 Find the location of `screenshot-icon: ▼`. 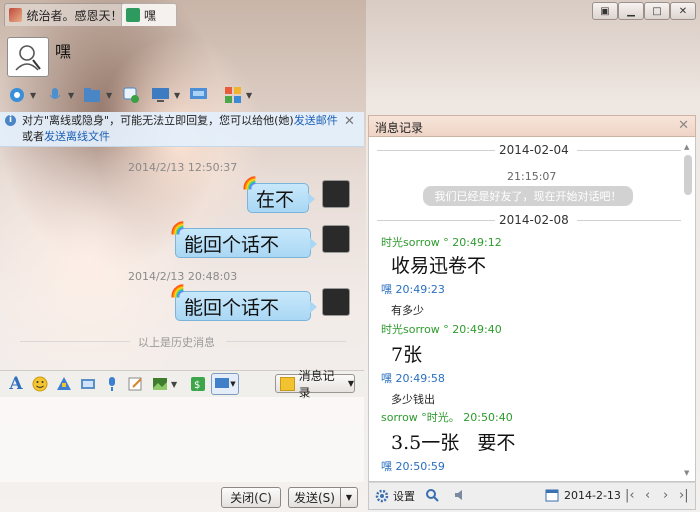

screenshot-icon: ▼ is located at coordinates (225, 384).